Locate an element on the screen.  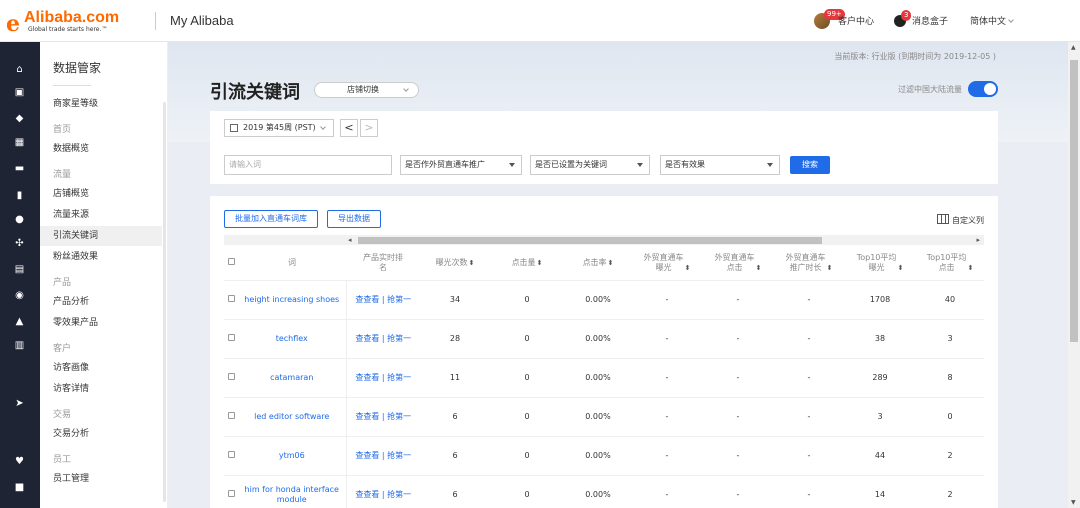
column-header: 曝光次数⬍ is located at coordinates (455, 263).